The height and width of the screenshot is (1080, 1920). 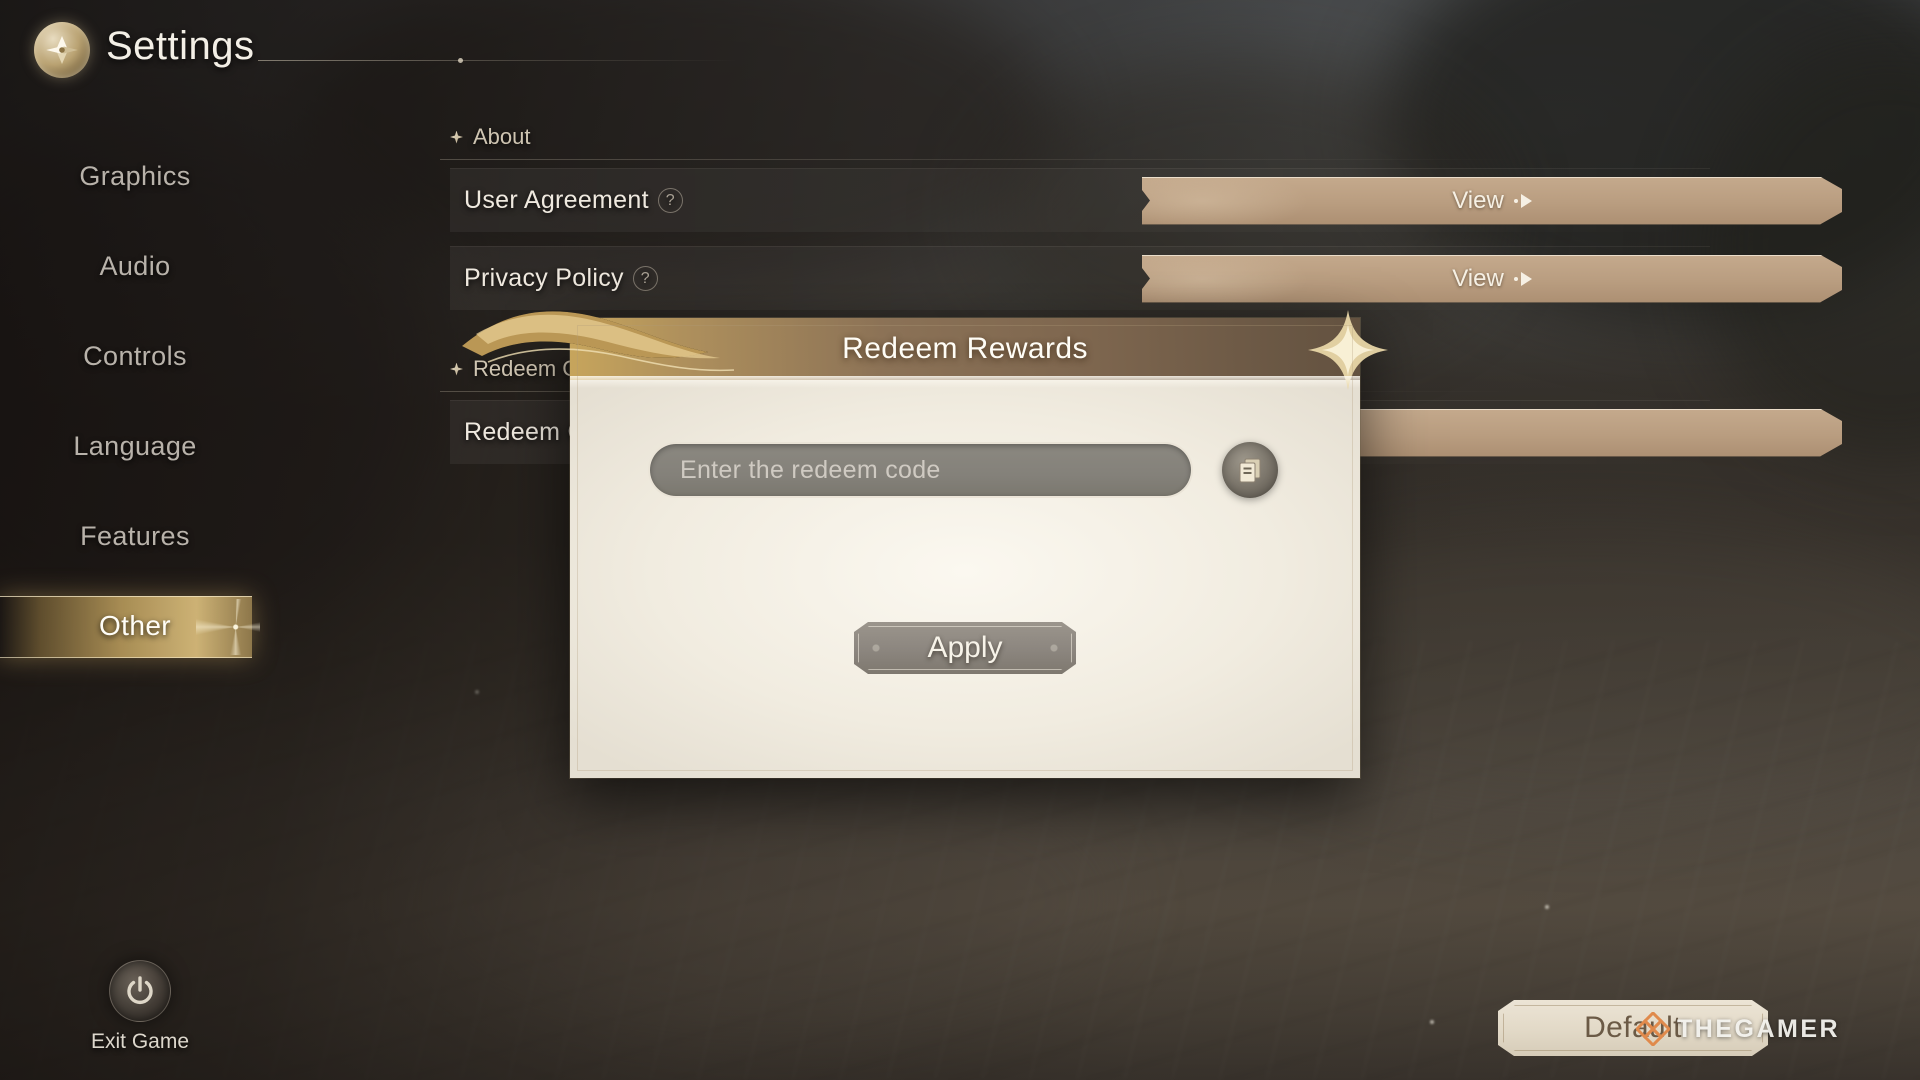 I want to click on sidebar-item-label: Controls, so click(x=135, y=355).